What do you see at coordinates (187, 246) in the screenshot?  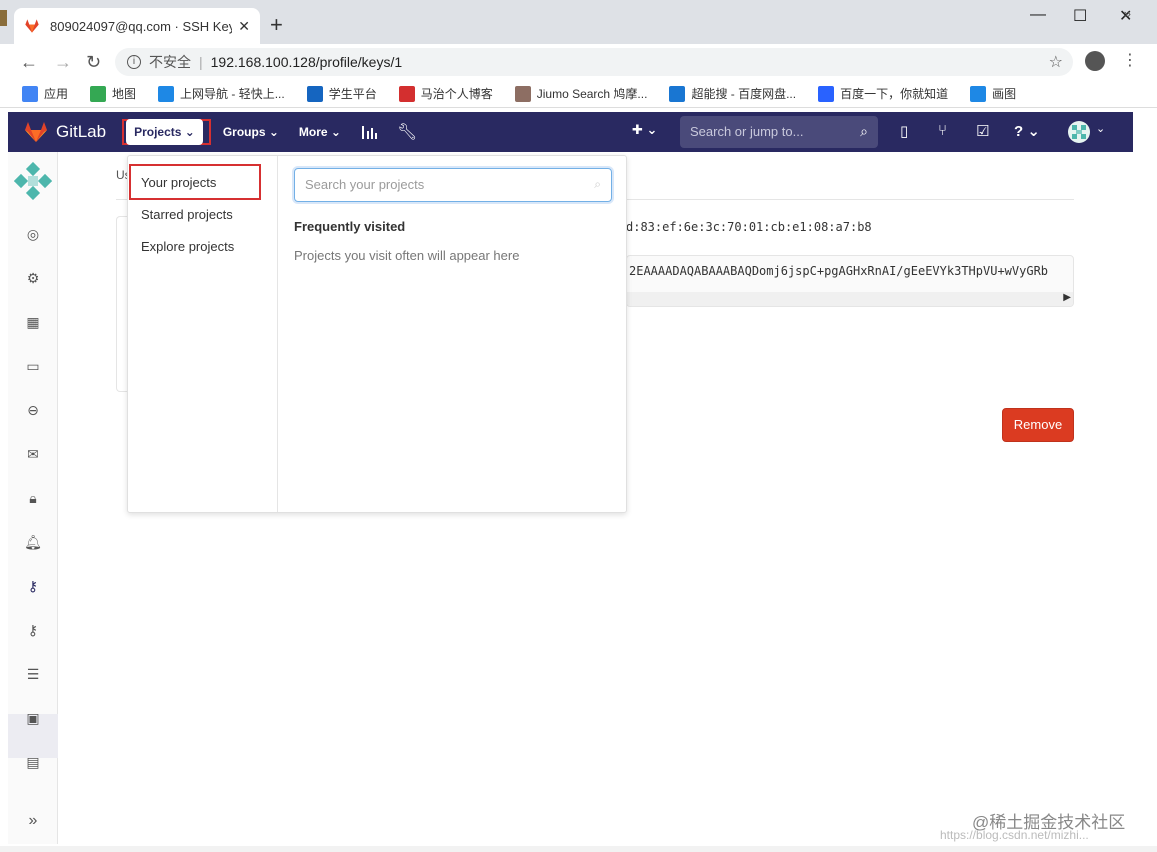 I see `explore-projects-link: Explore projects` at bounding box center [187, 246].